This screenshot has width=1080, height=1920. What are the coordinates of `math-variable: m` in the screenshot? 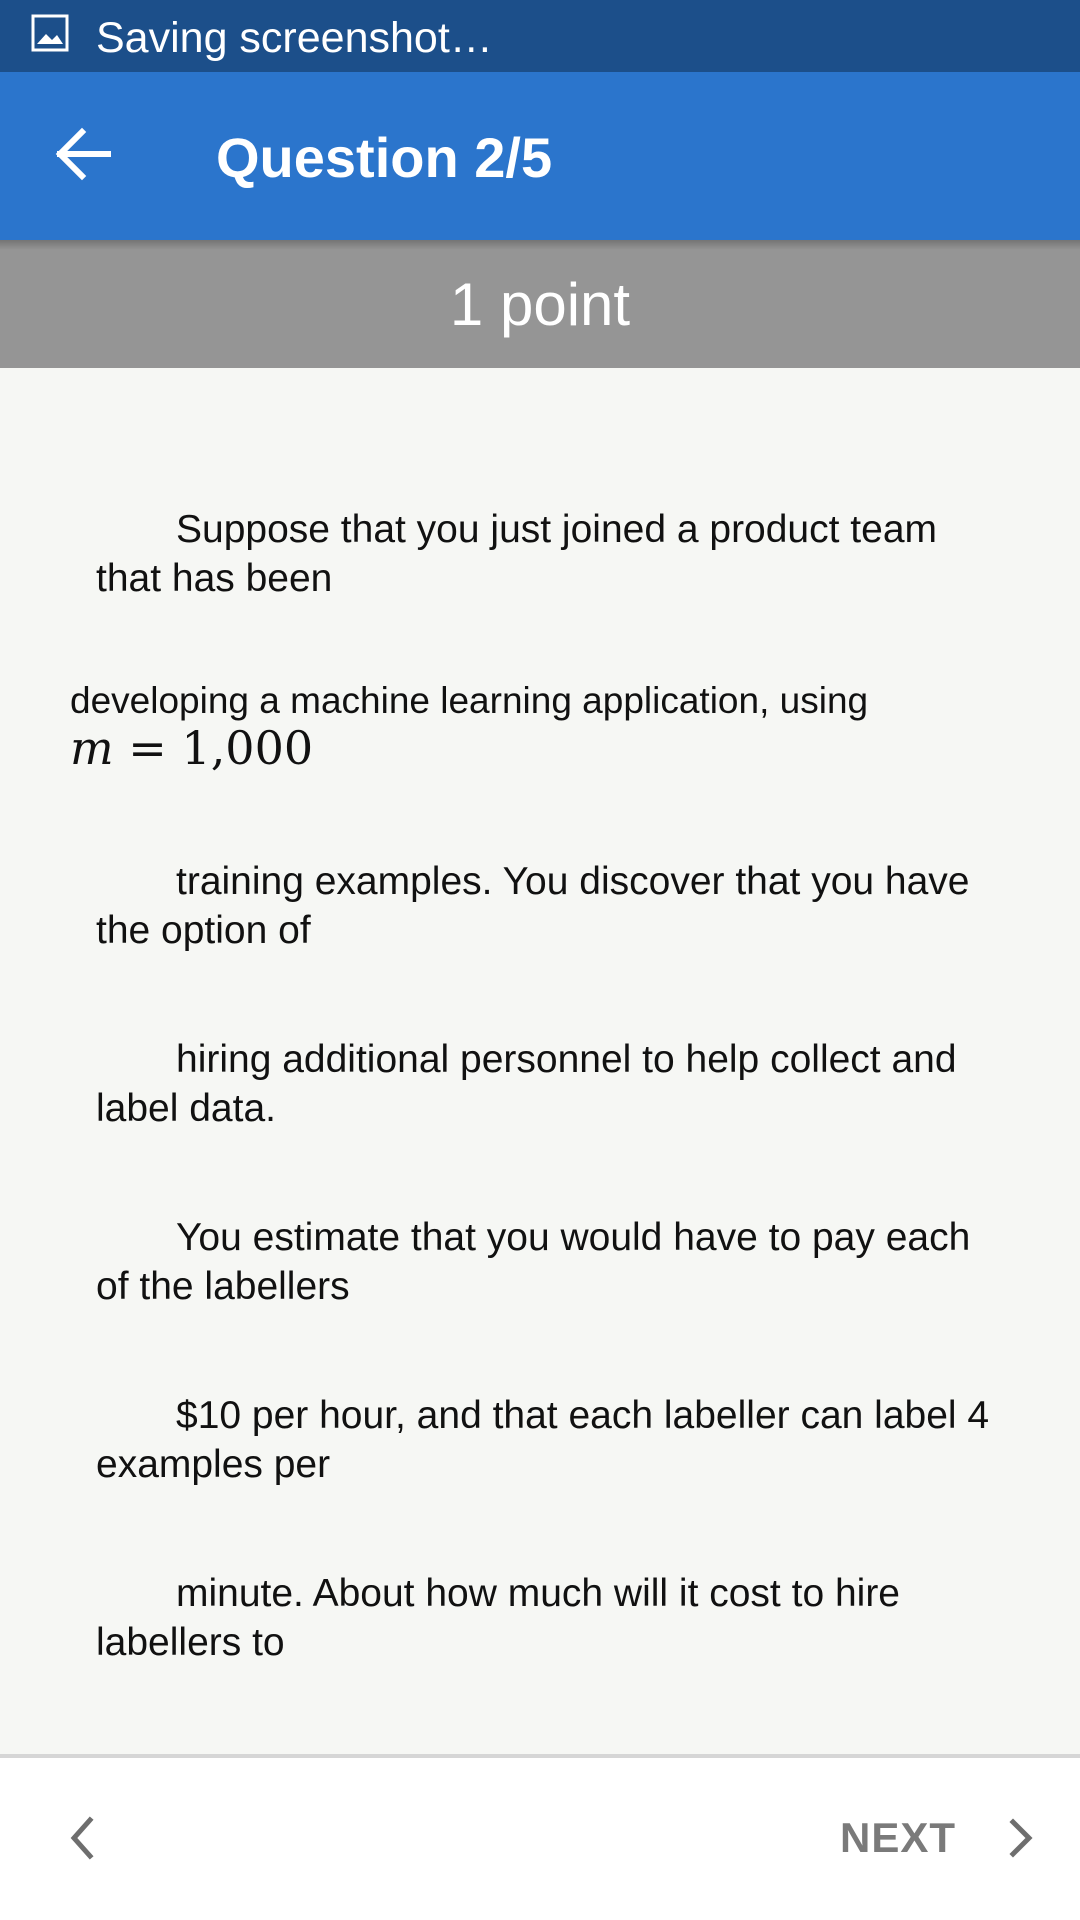 It's located at (92, 748).